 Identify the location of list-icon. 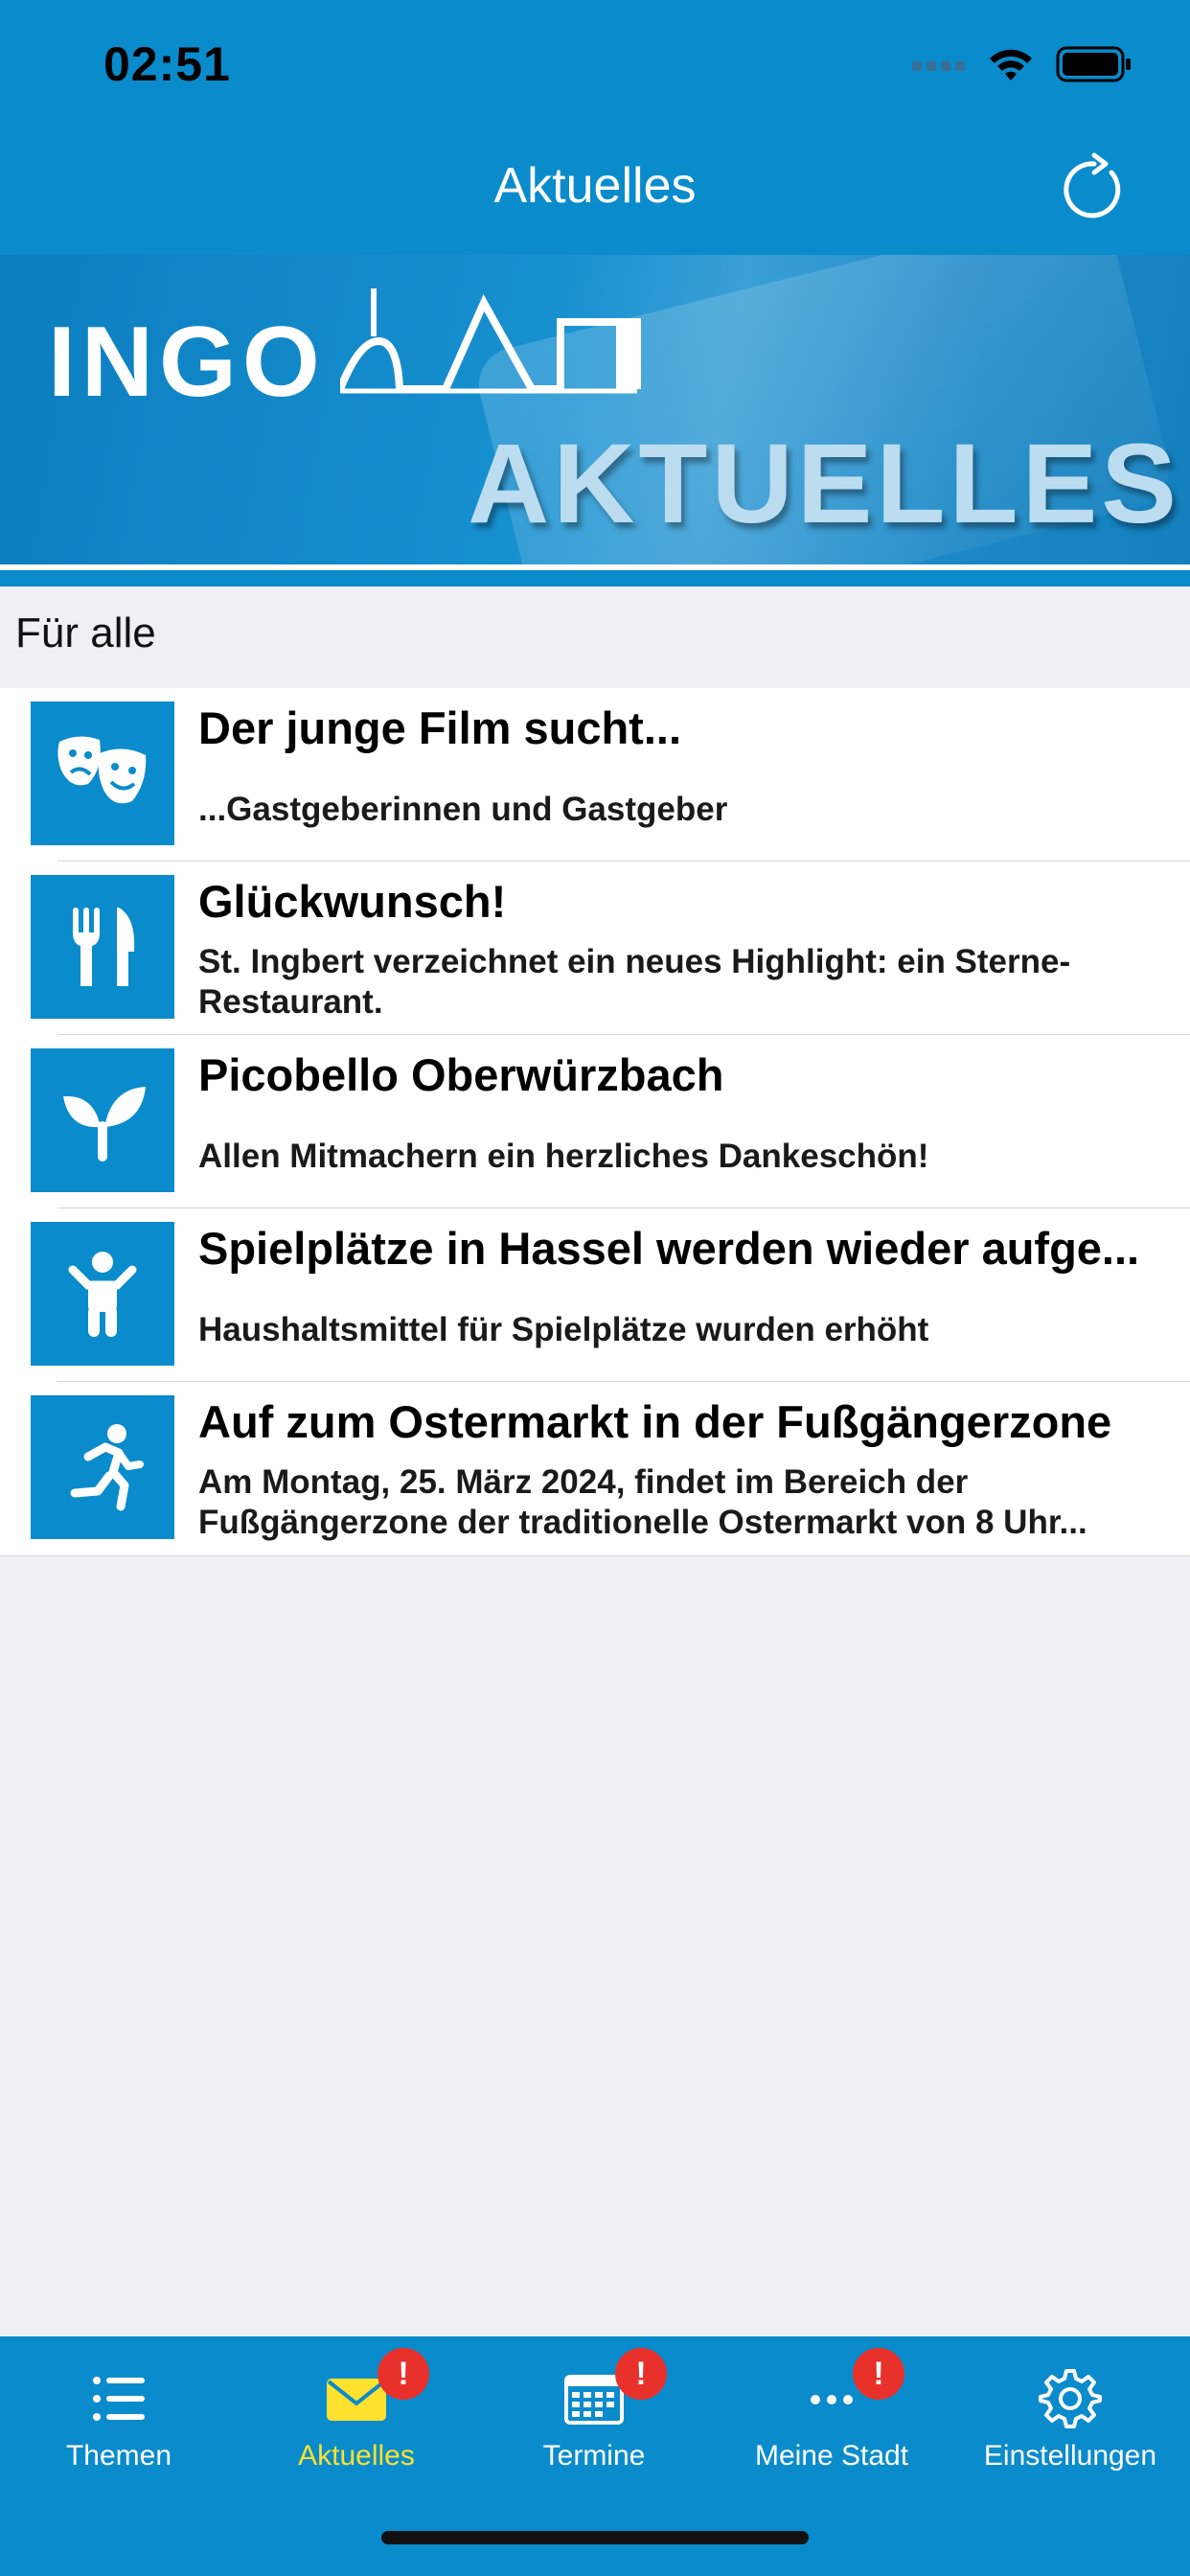
(119, 2399).